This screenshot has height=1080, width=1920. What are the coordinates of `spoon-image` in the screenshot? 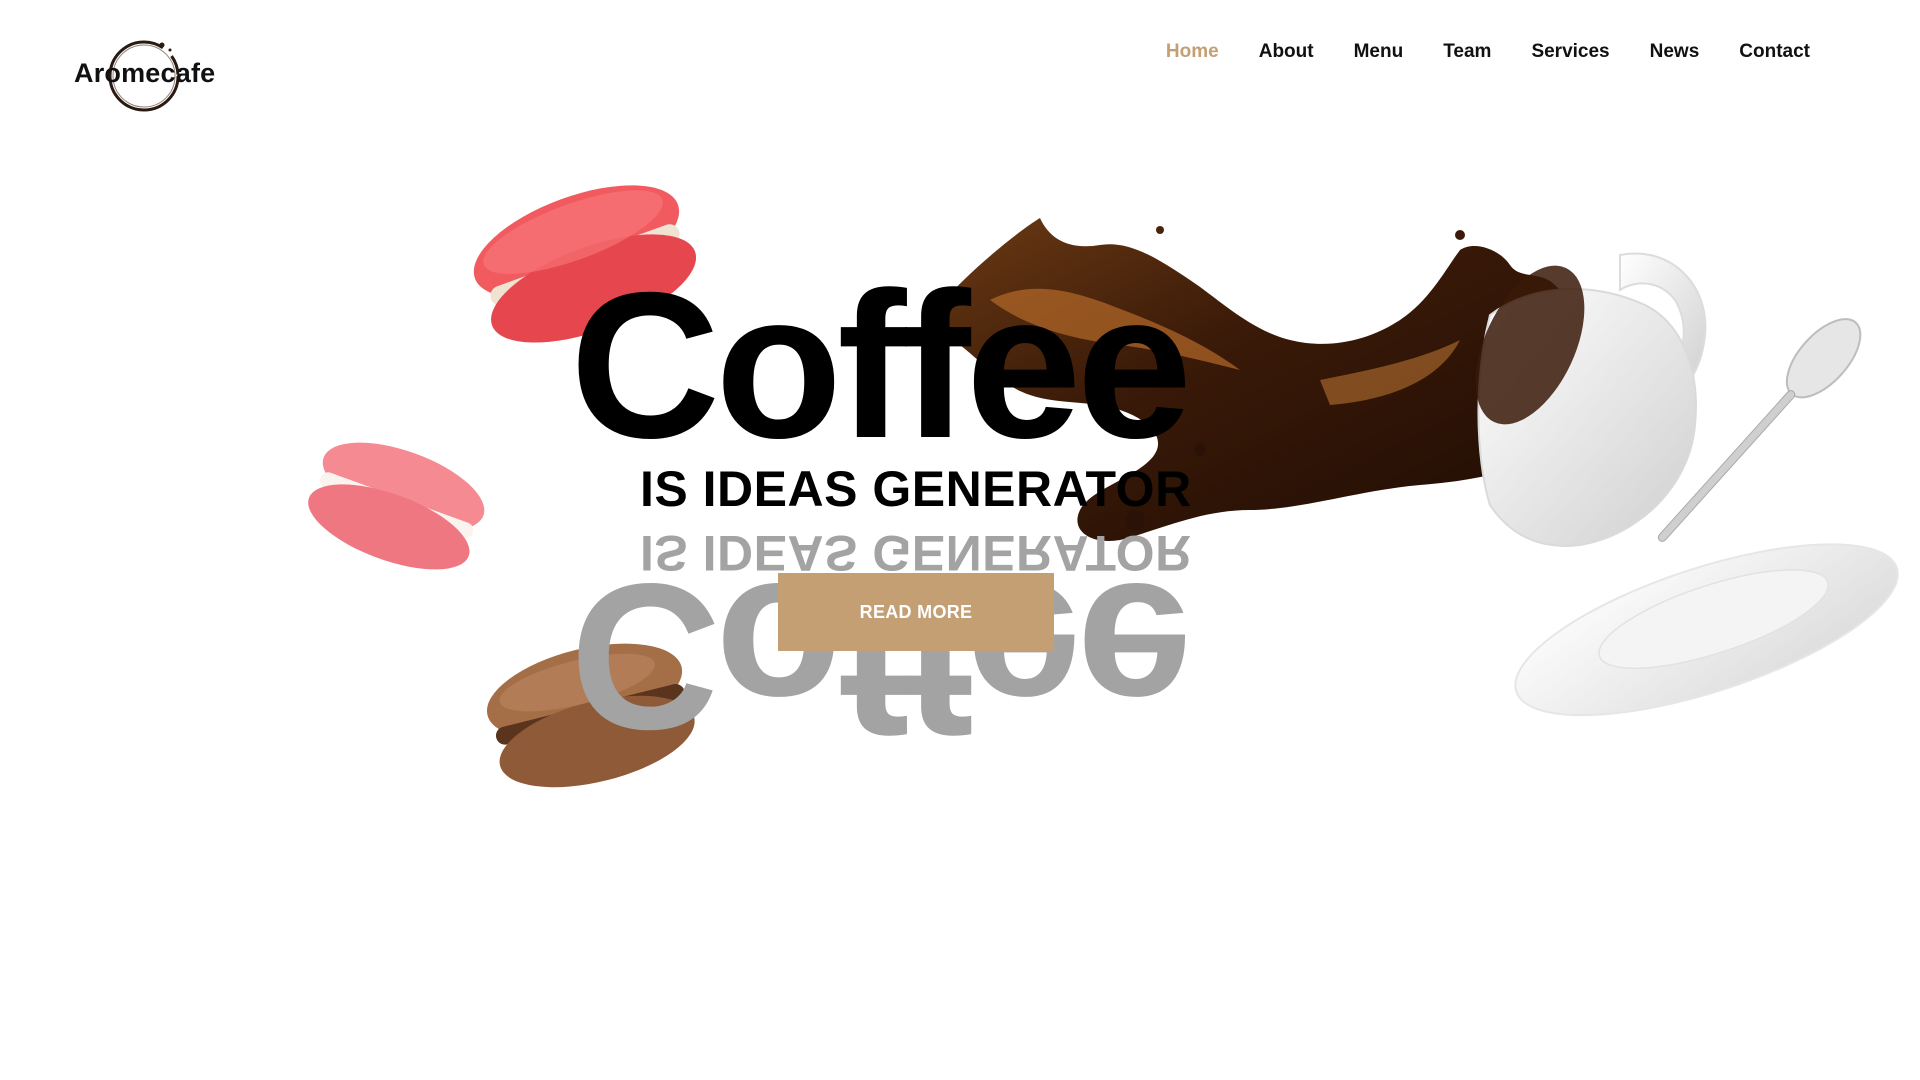 It's located at (1759, 430).